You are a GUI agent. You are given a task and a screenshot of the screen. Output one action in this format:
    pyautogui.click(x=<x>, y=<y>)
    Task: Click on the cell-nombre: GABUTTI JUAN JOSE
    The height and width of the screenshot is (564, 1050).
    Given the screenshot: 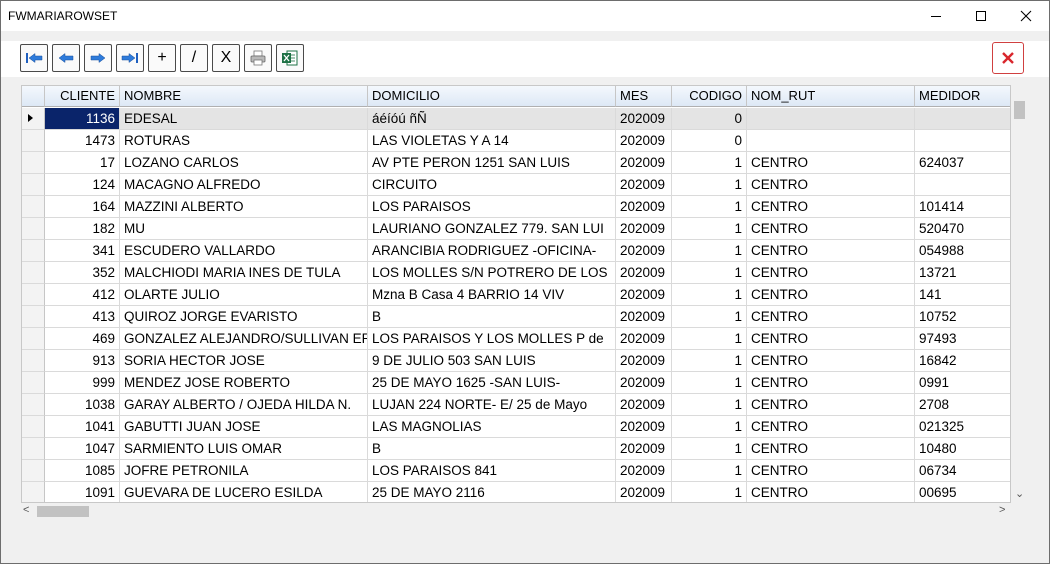 What is the action you would take?
    pyautogui.click(x=244, y=427)
    